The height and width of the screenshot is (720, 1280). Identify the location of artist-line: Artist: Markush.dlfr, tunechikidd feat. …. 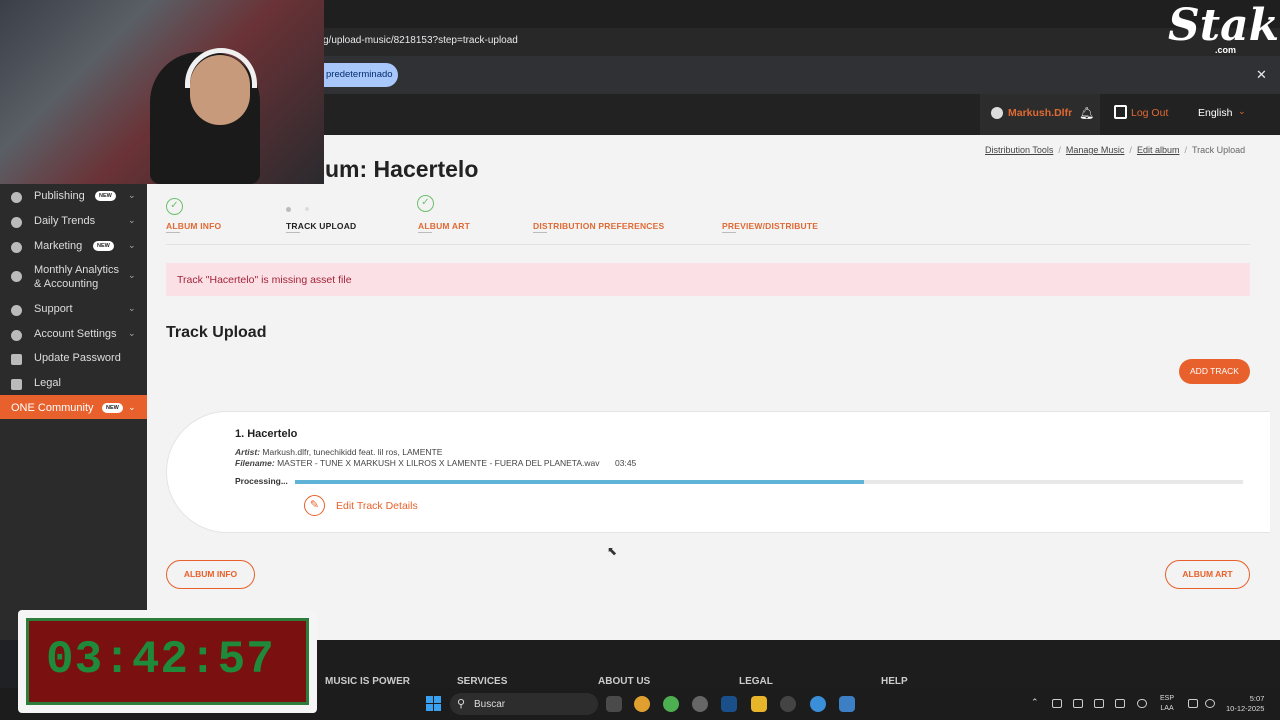
(338, 452).